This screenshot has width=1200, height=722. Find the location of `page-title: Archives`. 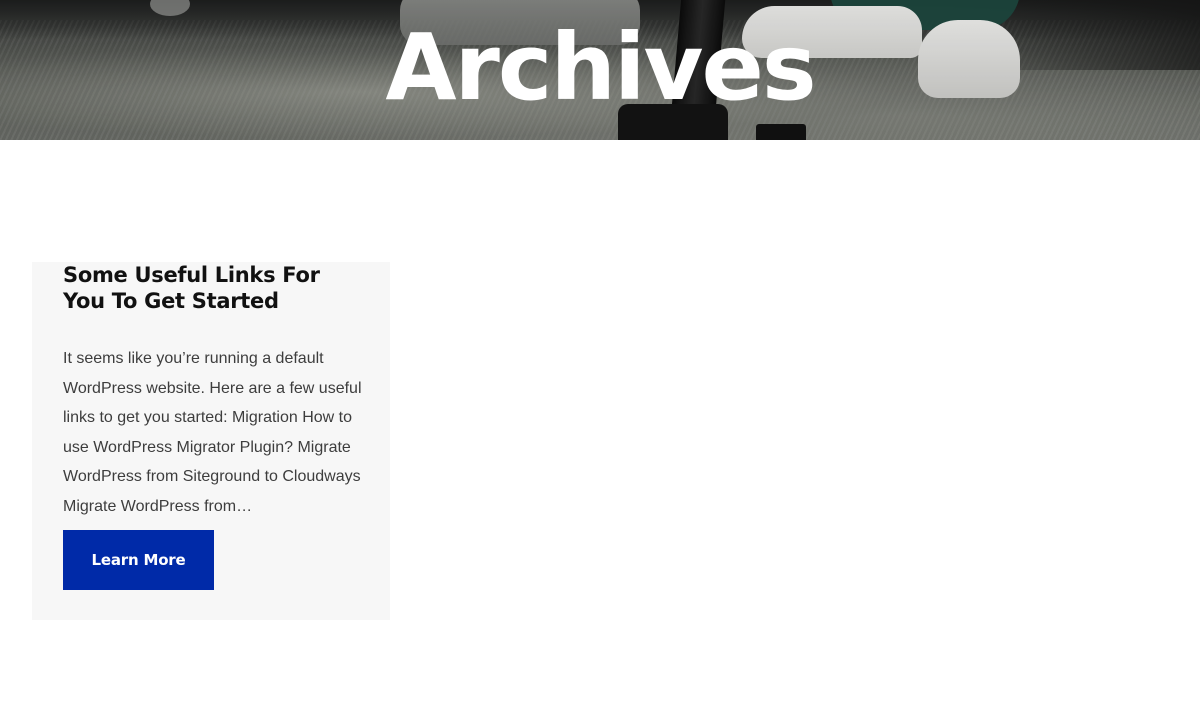

page-title: Archives is located at coordinates (600, 67).